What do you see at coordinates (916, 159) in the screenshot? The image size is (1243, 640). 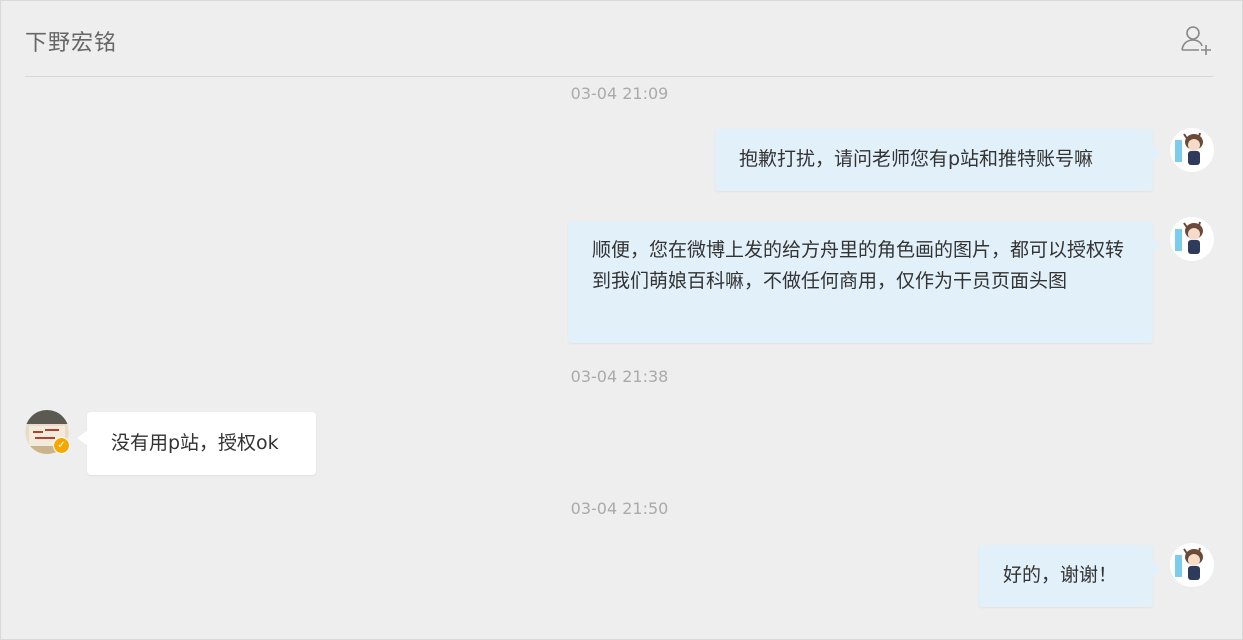 I see `message-text: 抱歉打扰，请问老师您有p站和推特账号嘛` at bounding box center [916, 159].